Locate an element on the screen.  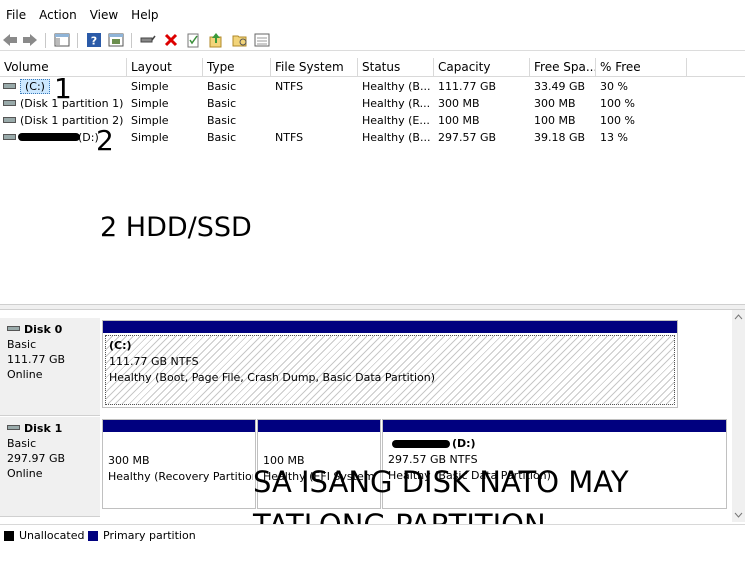
open-folder-icon is located at coordinates (240, 40).